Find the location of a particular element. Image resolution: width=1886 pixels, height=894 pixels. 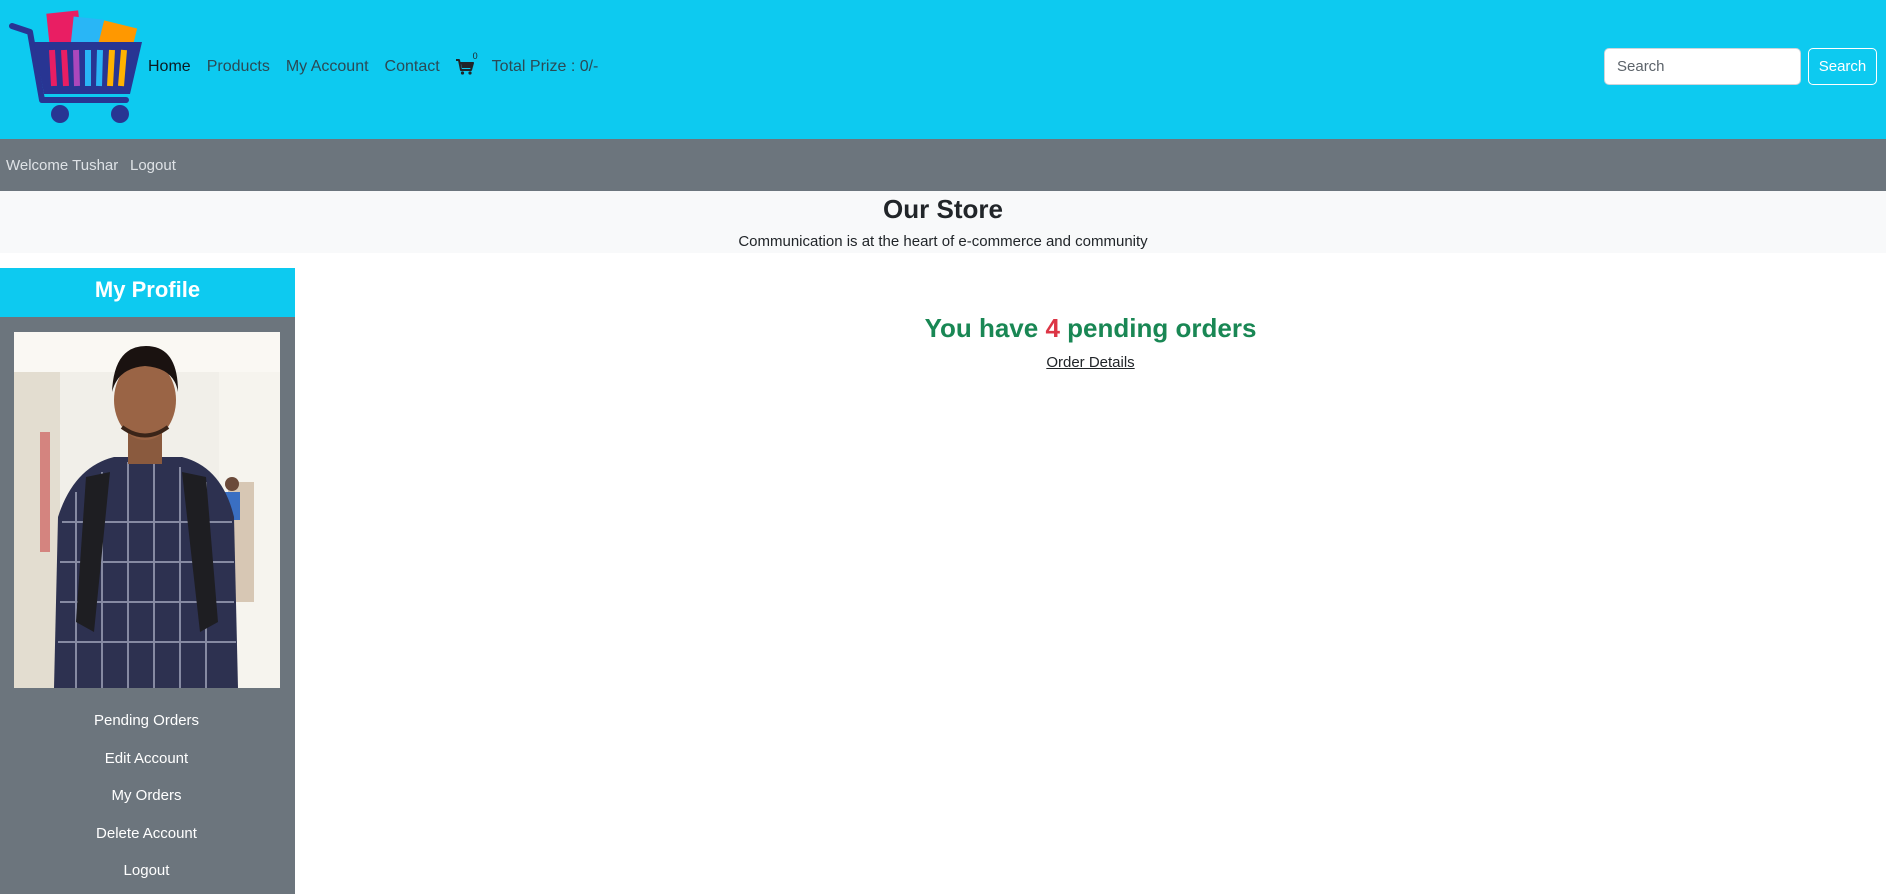

shopping-cart-icon is located at coordinates (464, 67).